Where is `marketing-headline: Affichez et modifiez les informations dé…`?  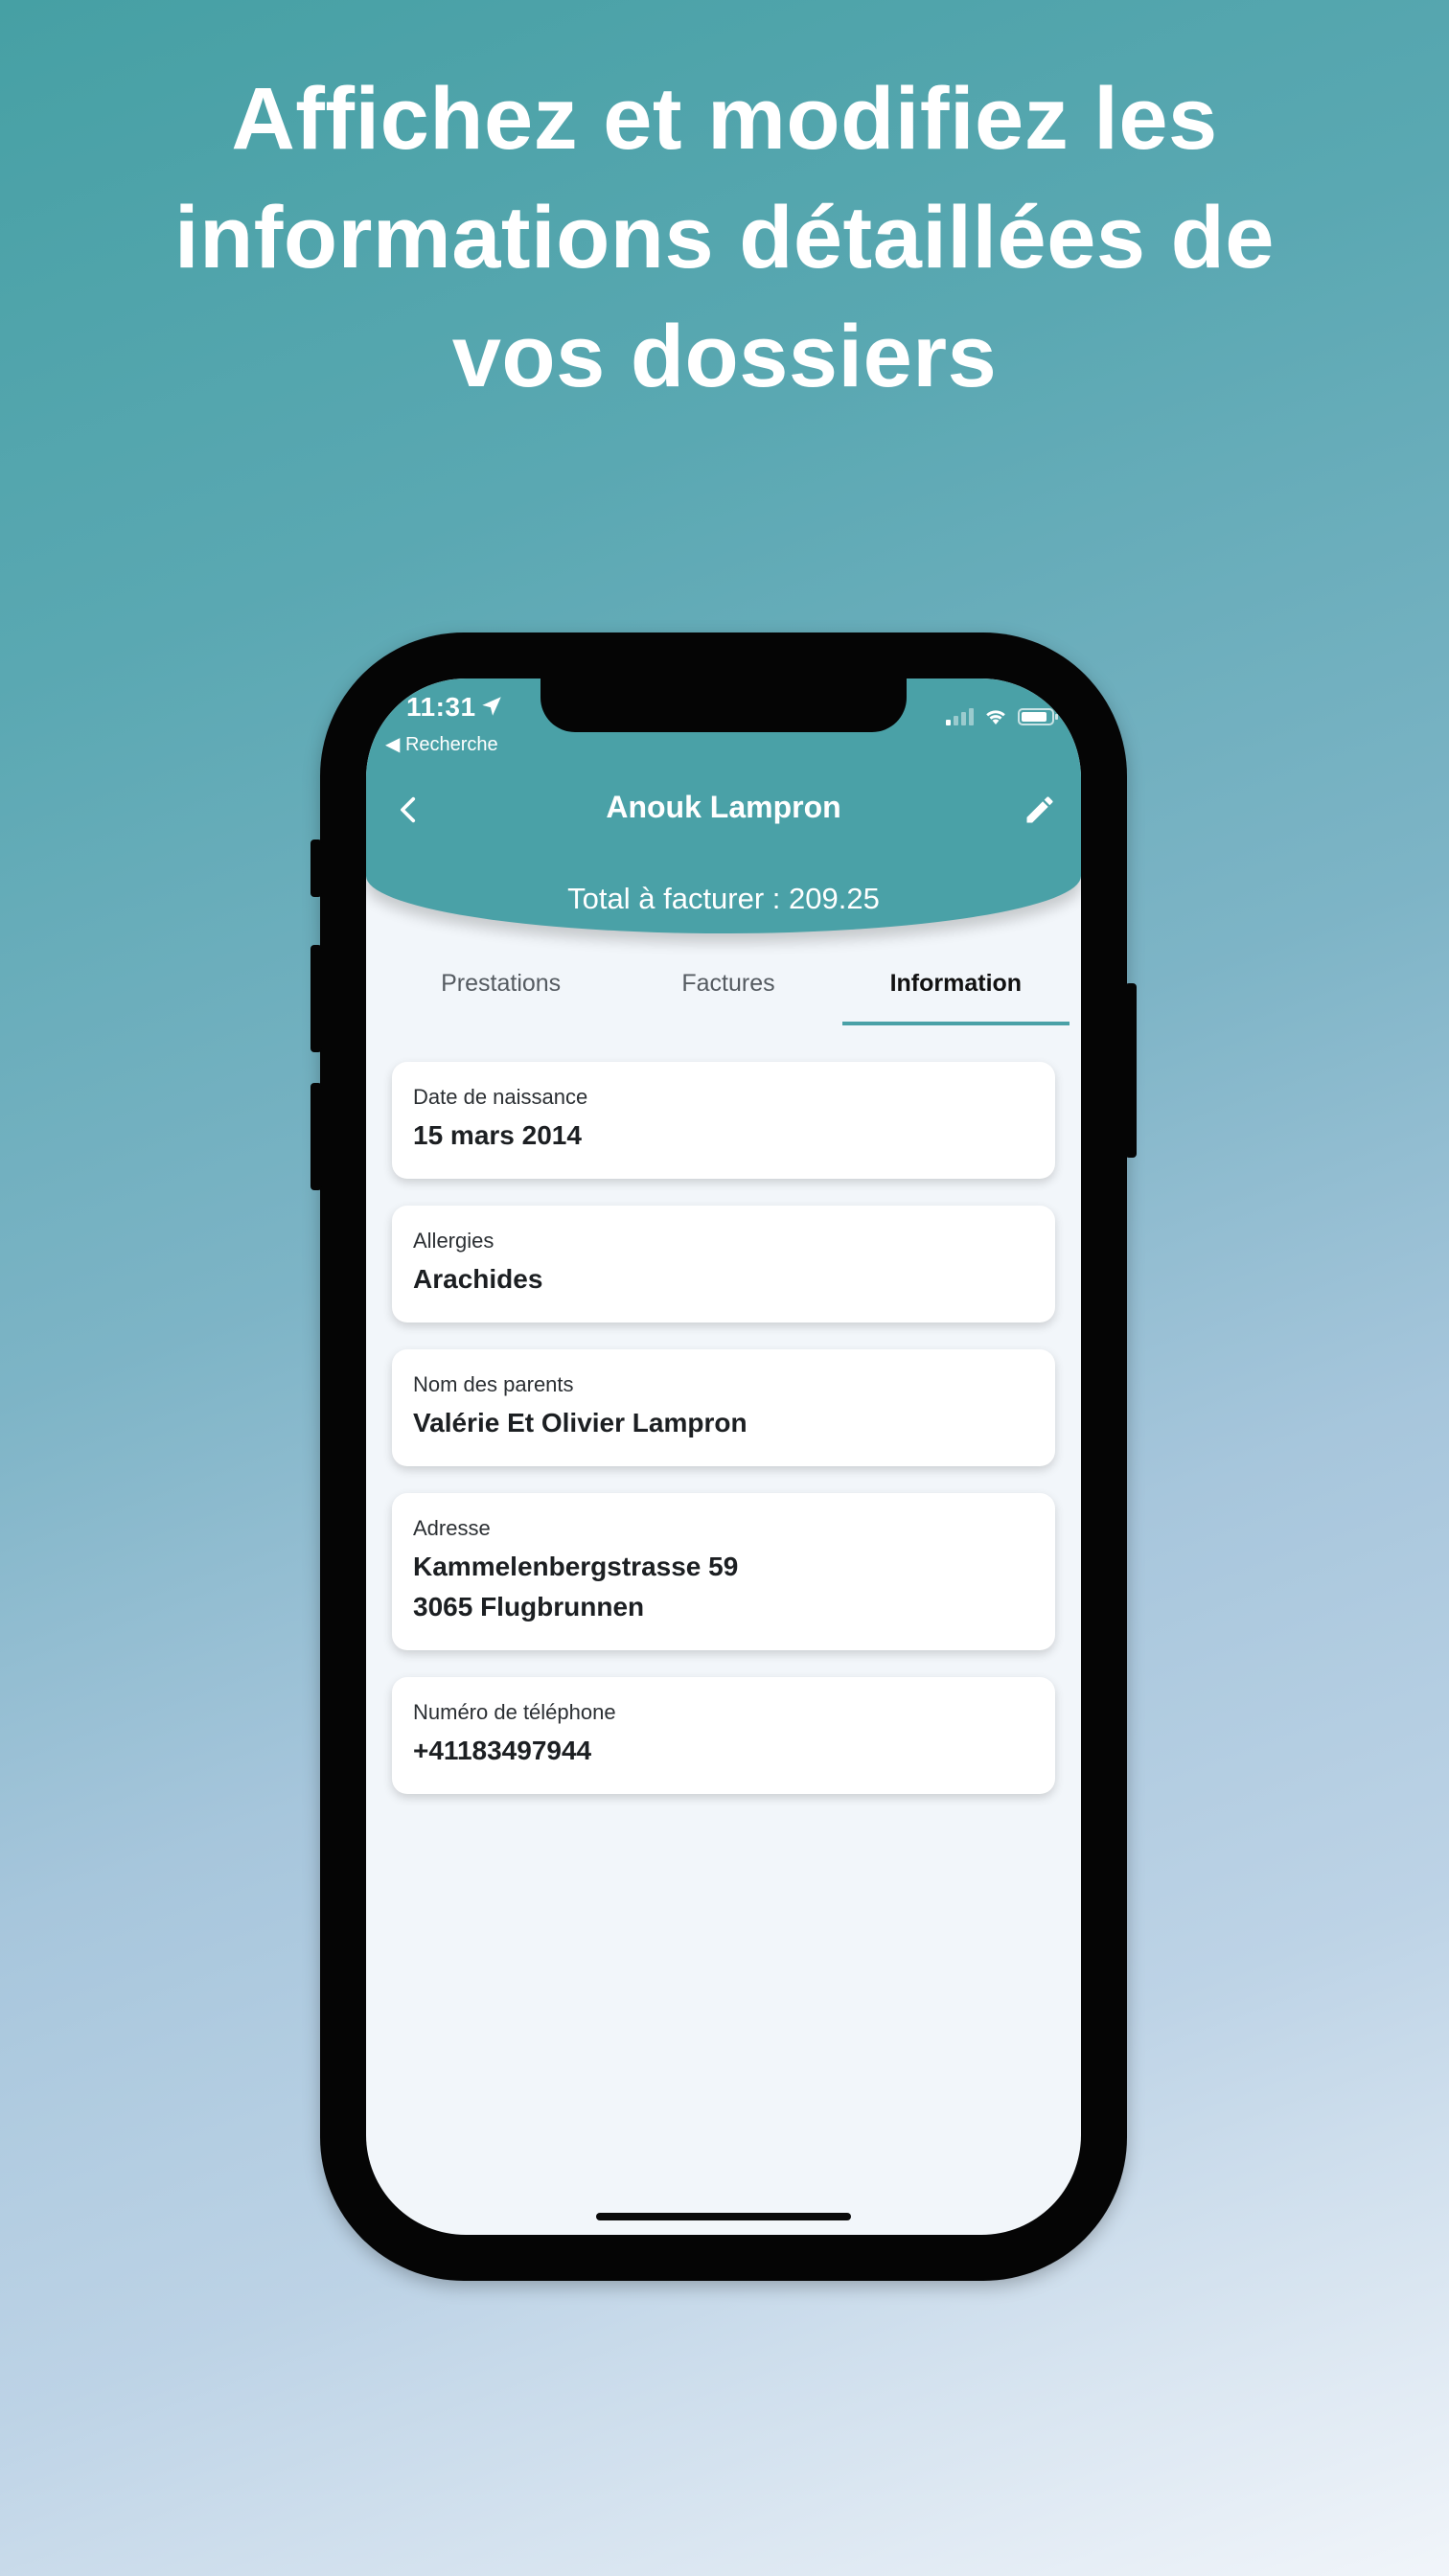 marketing-headline: Affichez et modifiez les informations dé… is located at coordinates (724, 237).